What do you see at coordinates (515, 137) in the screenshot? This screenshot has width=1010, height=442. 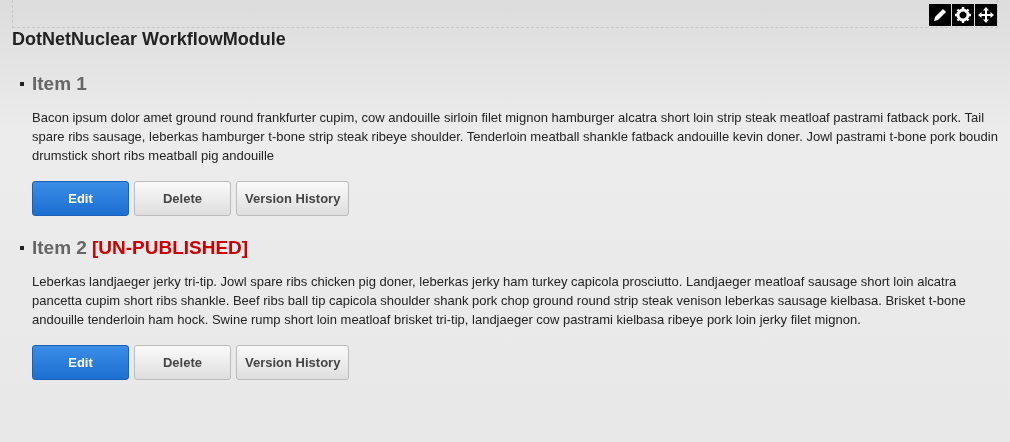 I see `item-body: Bacon ipsum dolor amet ground round frankfurter cupim, cow andouille sirloin filet mignon hamburger alcatra short loin strip steak meatloaf pastrami fatback pork. Tail spare ribs sausage, leberkas hamburger t-bone strip steak ribeye shoulder. Tenderloin meatball shankle fatback andouille kevin doner. Jowl pastrami t-bone pork boudin drumstick short ribs meatball pig andouille` at bounding box center [515, 137].